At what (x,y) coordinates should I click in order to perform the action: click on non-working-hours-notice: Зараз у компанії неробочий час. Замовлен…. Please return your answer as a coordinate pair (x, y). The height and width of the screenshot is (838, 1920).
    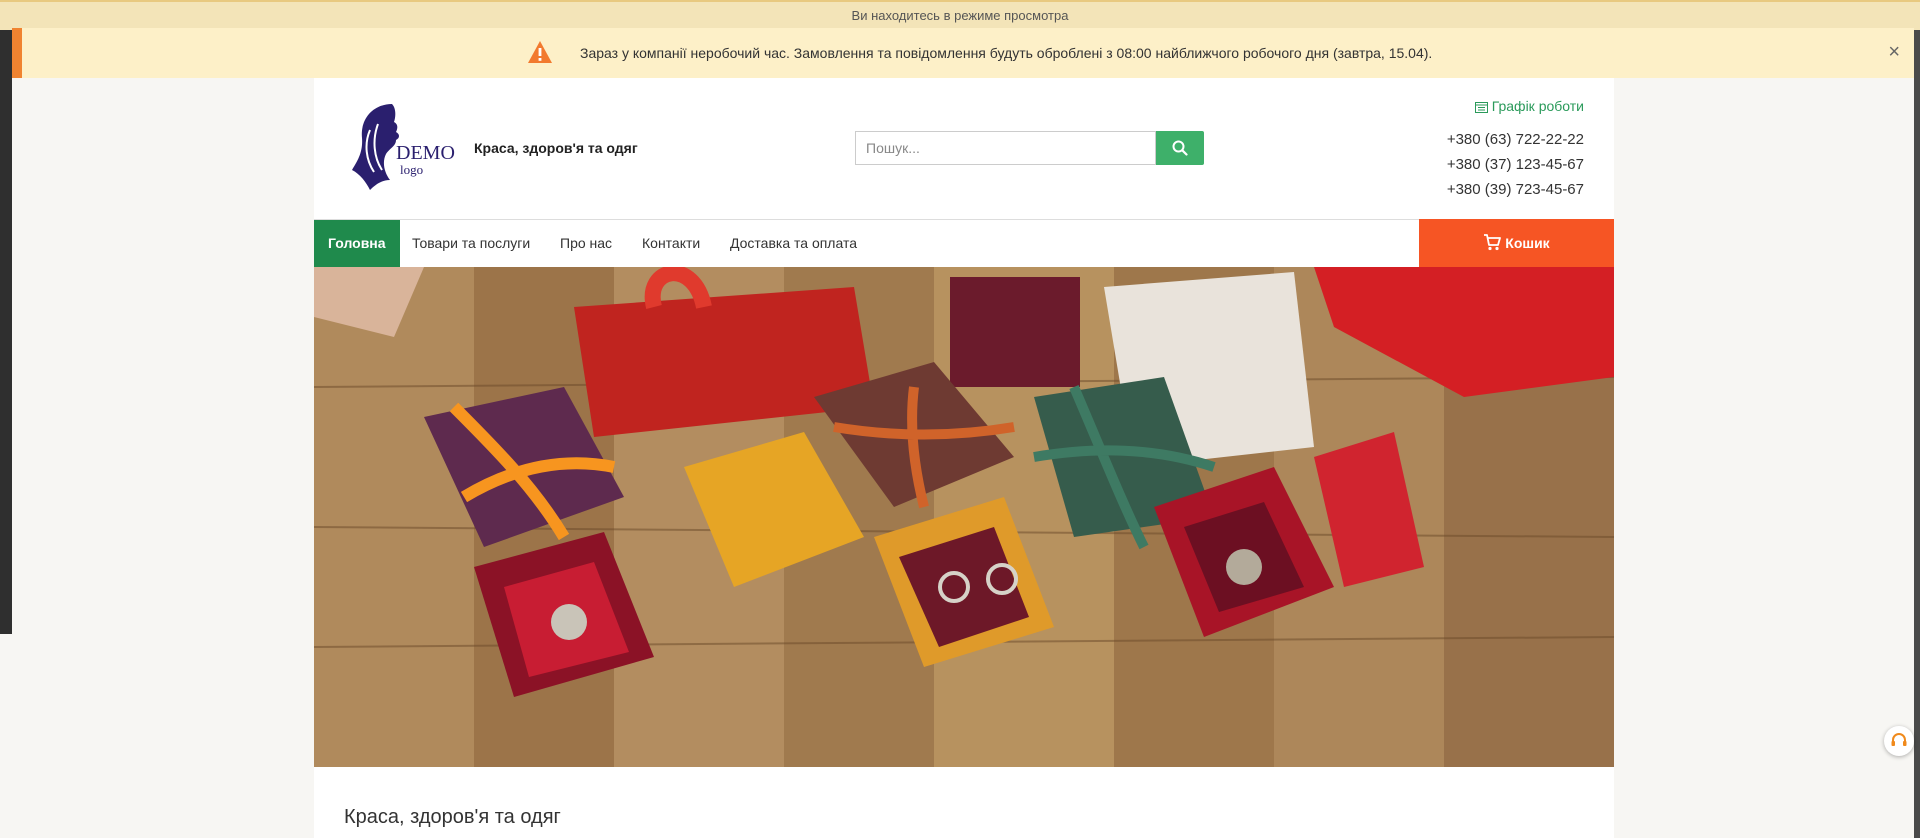
    Looking at the image, I should click on (963, 53).